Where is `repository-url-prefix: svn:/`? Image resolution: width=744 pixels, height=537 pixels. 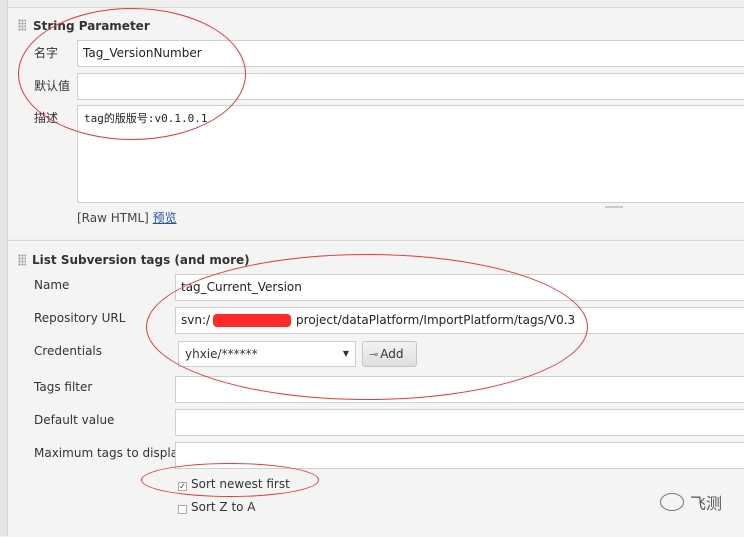 repository-url-prefix: svn:/ is located at coordinates (196, 320).